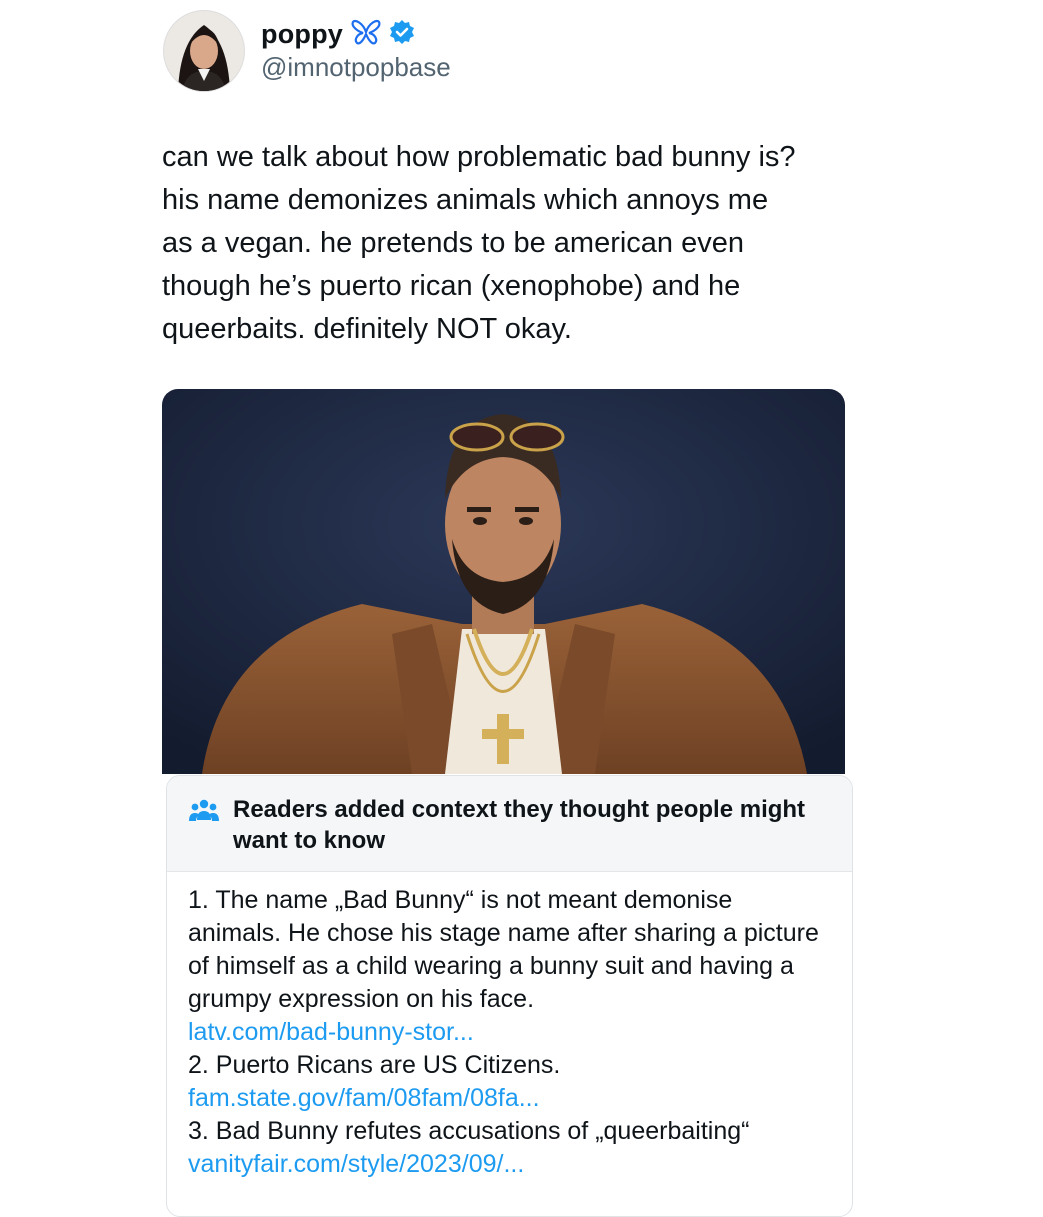  What do you see at coordinates (204, 811) in the screenshot?
I see `people-icon` at bounding box center [204, 811].